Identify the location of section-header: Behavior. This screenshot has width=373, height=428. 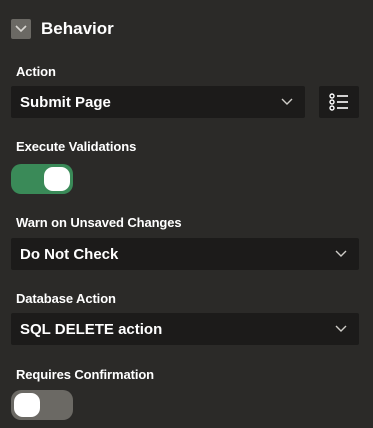
(62, 29).